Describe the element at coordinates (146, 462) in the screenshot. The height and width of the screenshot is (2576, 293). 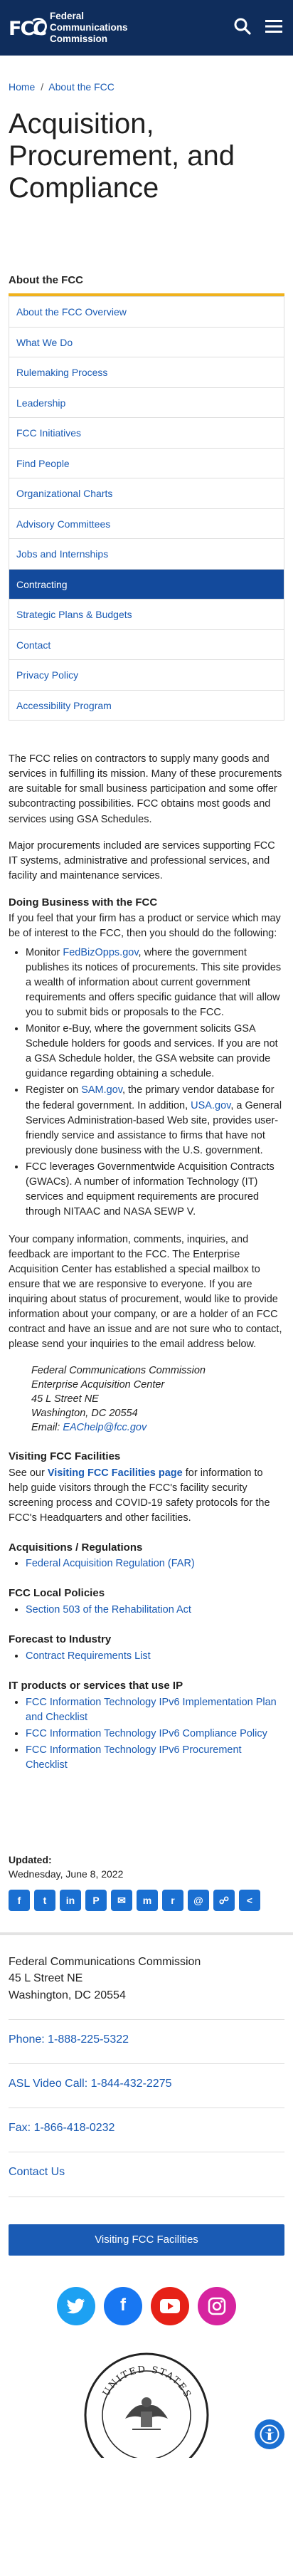
I see `sidebar-item-find-people: Find People` at that location.